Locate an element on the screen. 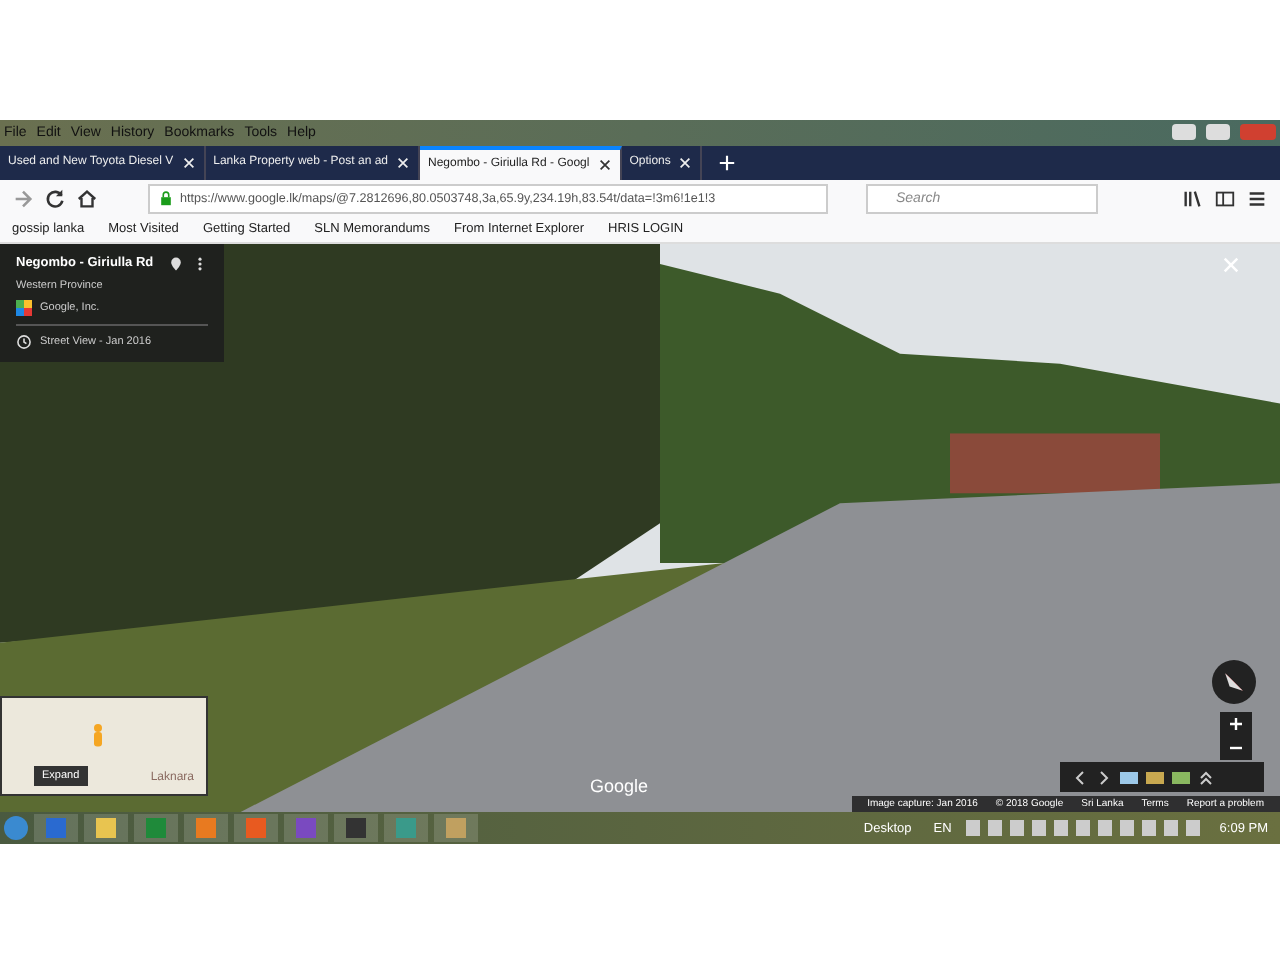 The height and width of the screenshot is (960, 1280). close-tab-icon is located at coordinates (604, 164).